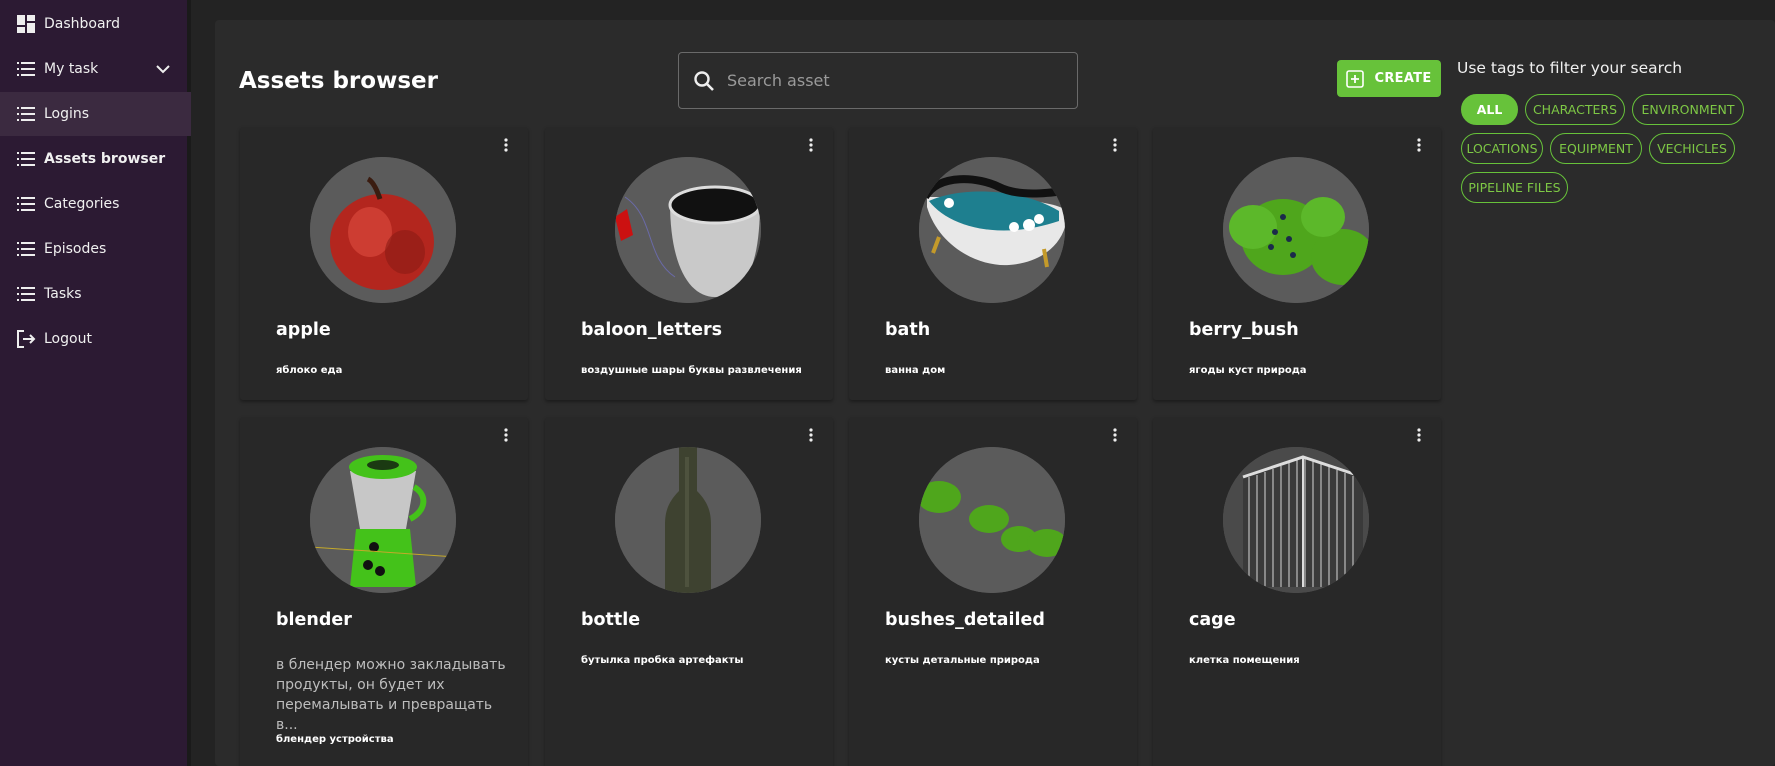 This screenshot has width=1775, height=766. What do you see at coordinates (63, 294) in the screenshot?
I see `sidebar-item-label: Tasks` at bounding box center [63, 294].